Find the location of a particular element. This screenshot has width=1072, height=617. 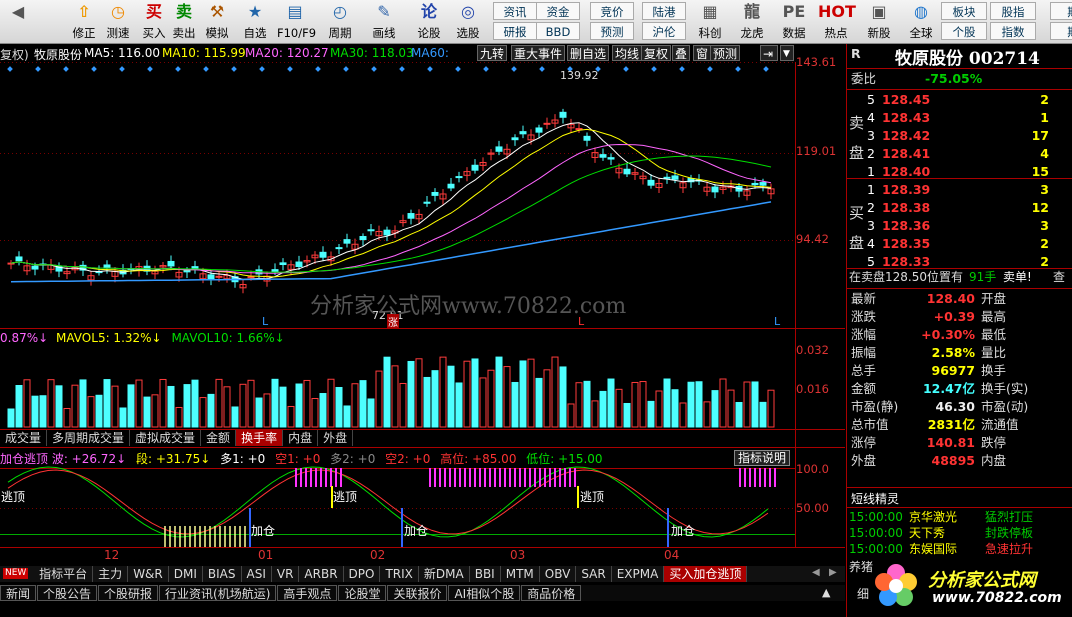

add-position-label: 加仓 is located at coordinates (263, 531).